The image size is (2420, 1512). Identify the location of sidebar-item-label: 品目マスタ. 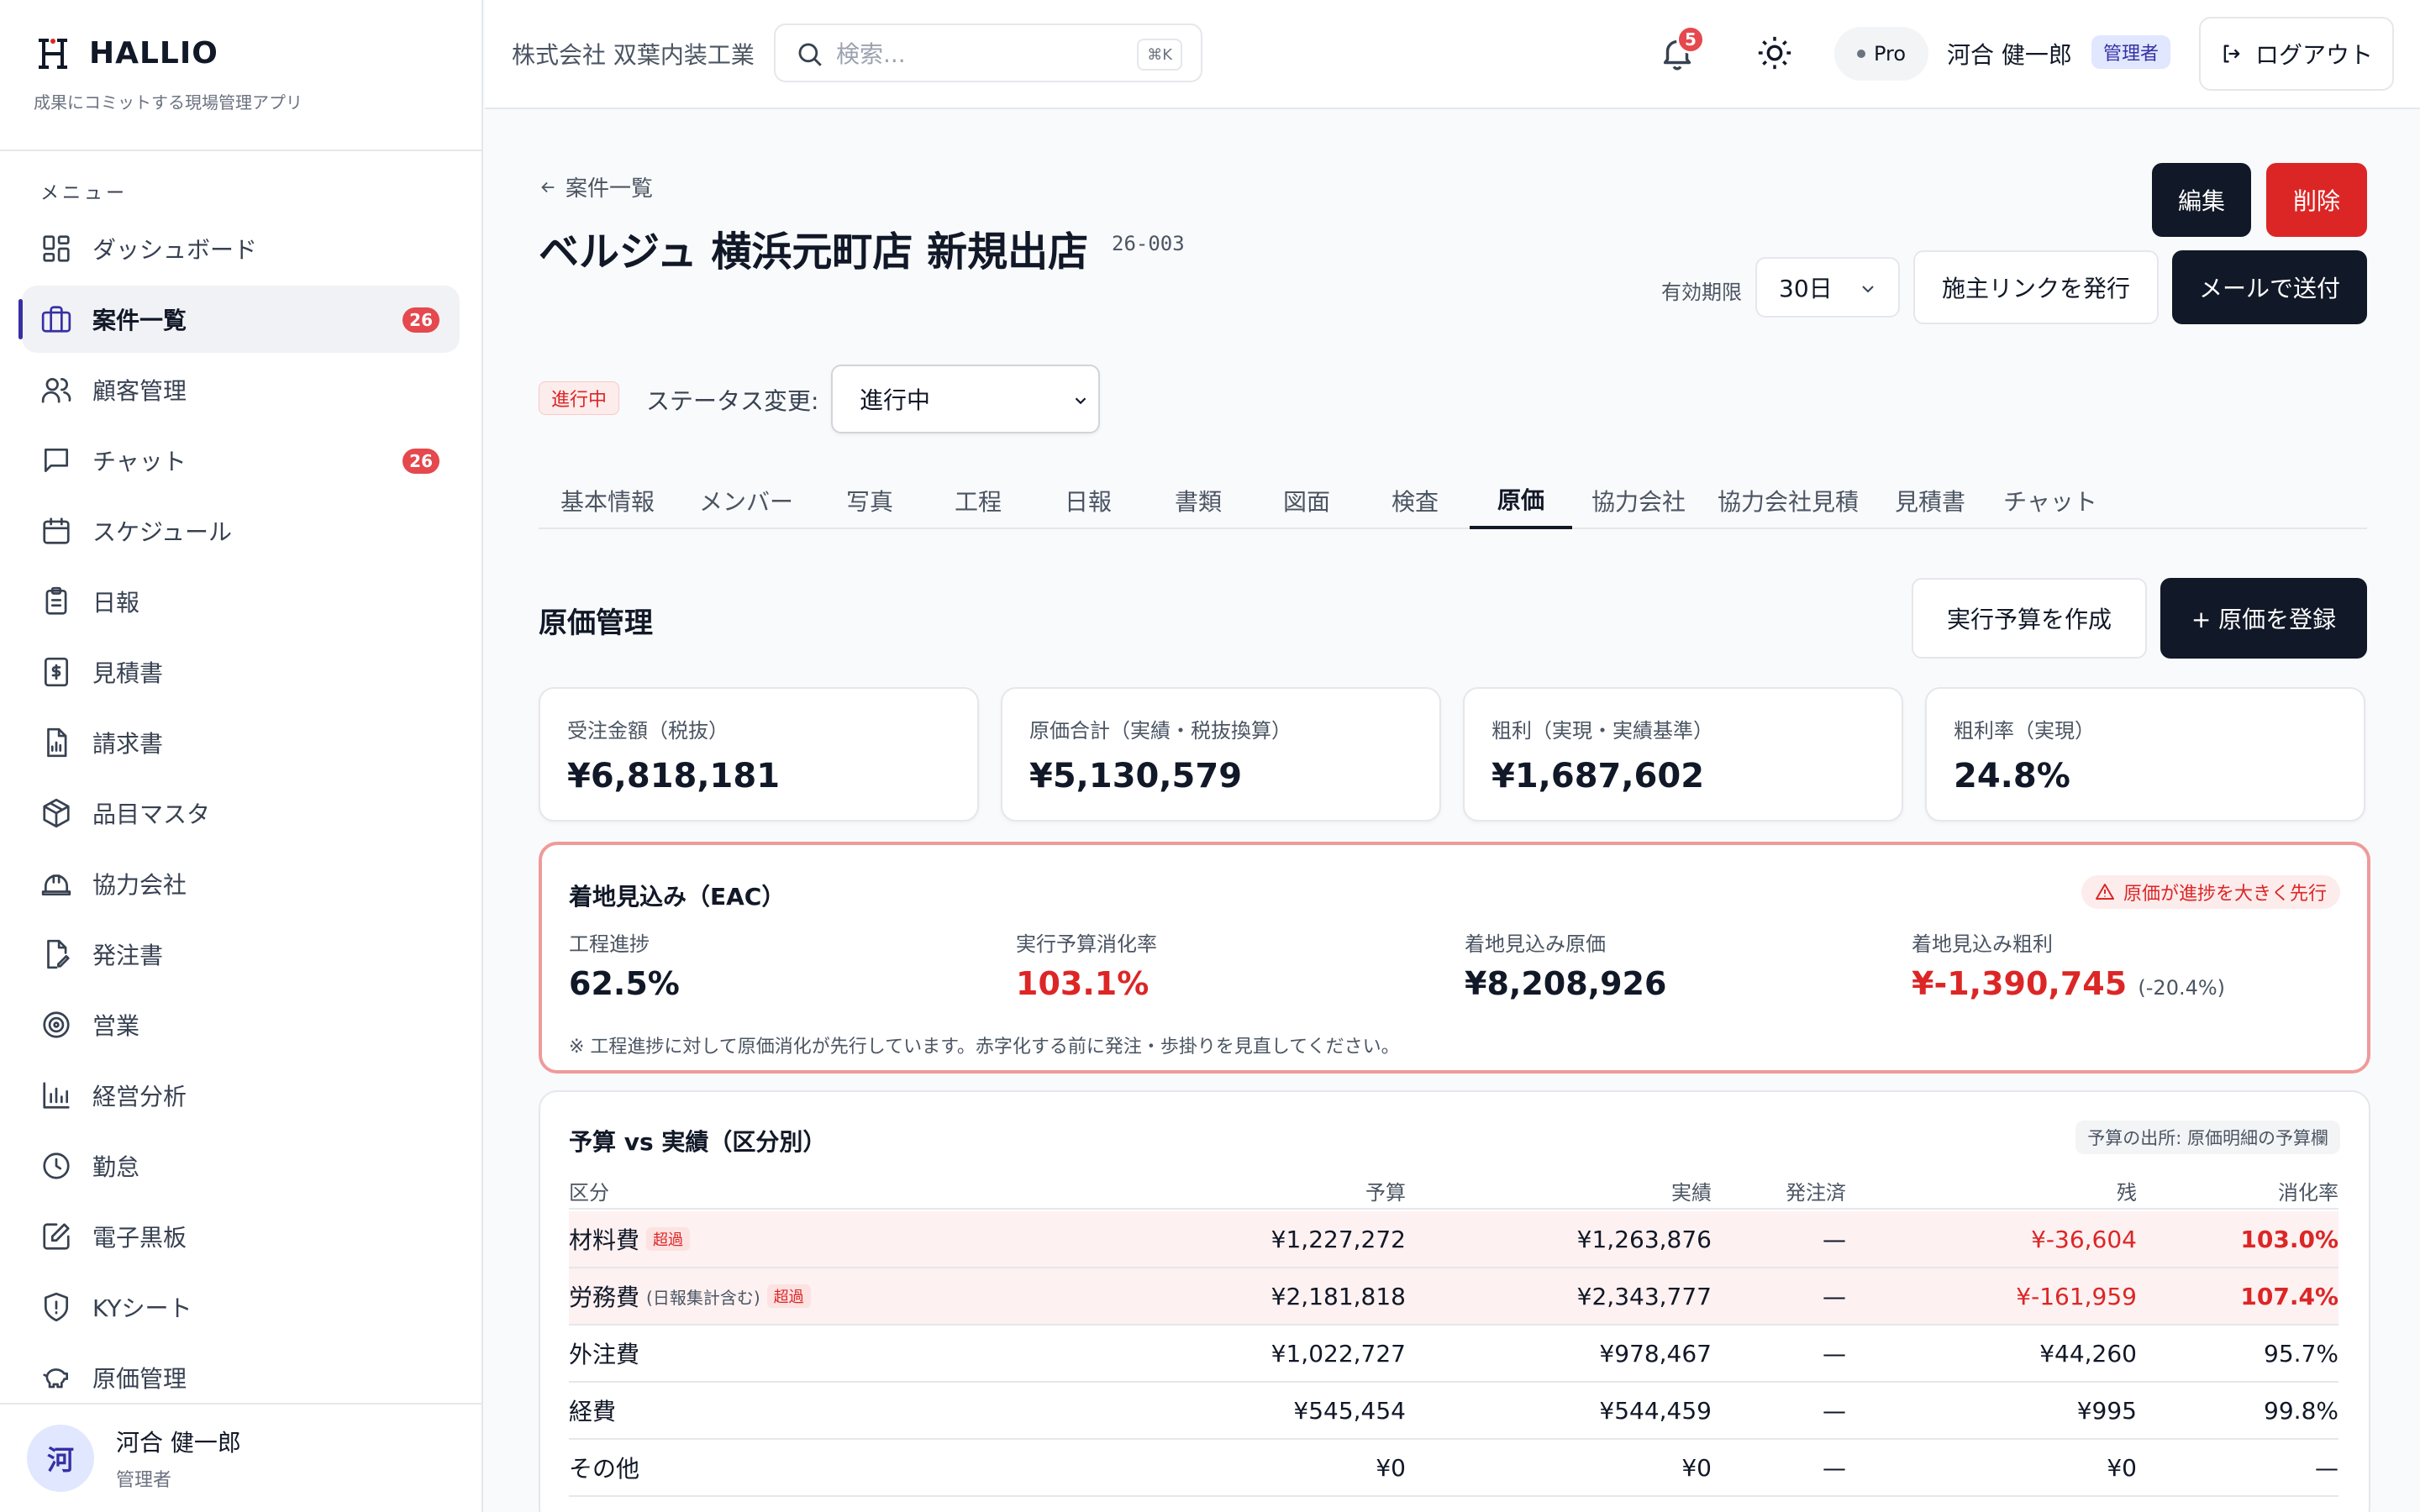
(151, 814).